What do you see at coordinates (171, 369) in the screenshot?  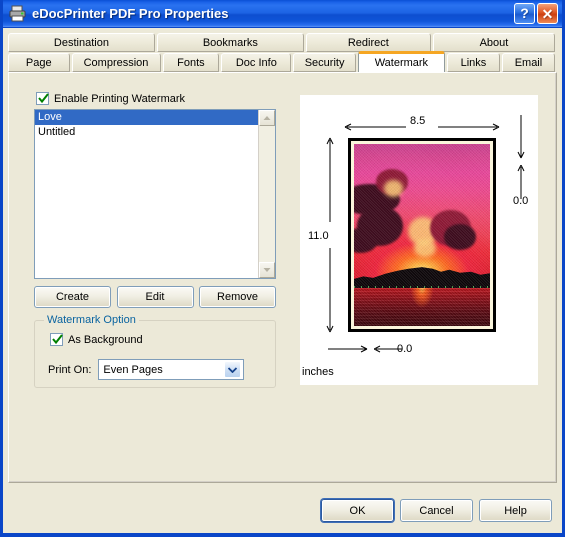 I see `print-on-select: Even Pages` at bounding box center [171, 369].